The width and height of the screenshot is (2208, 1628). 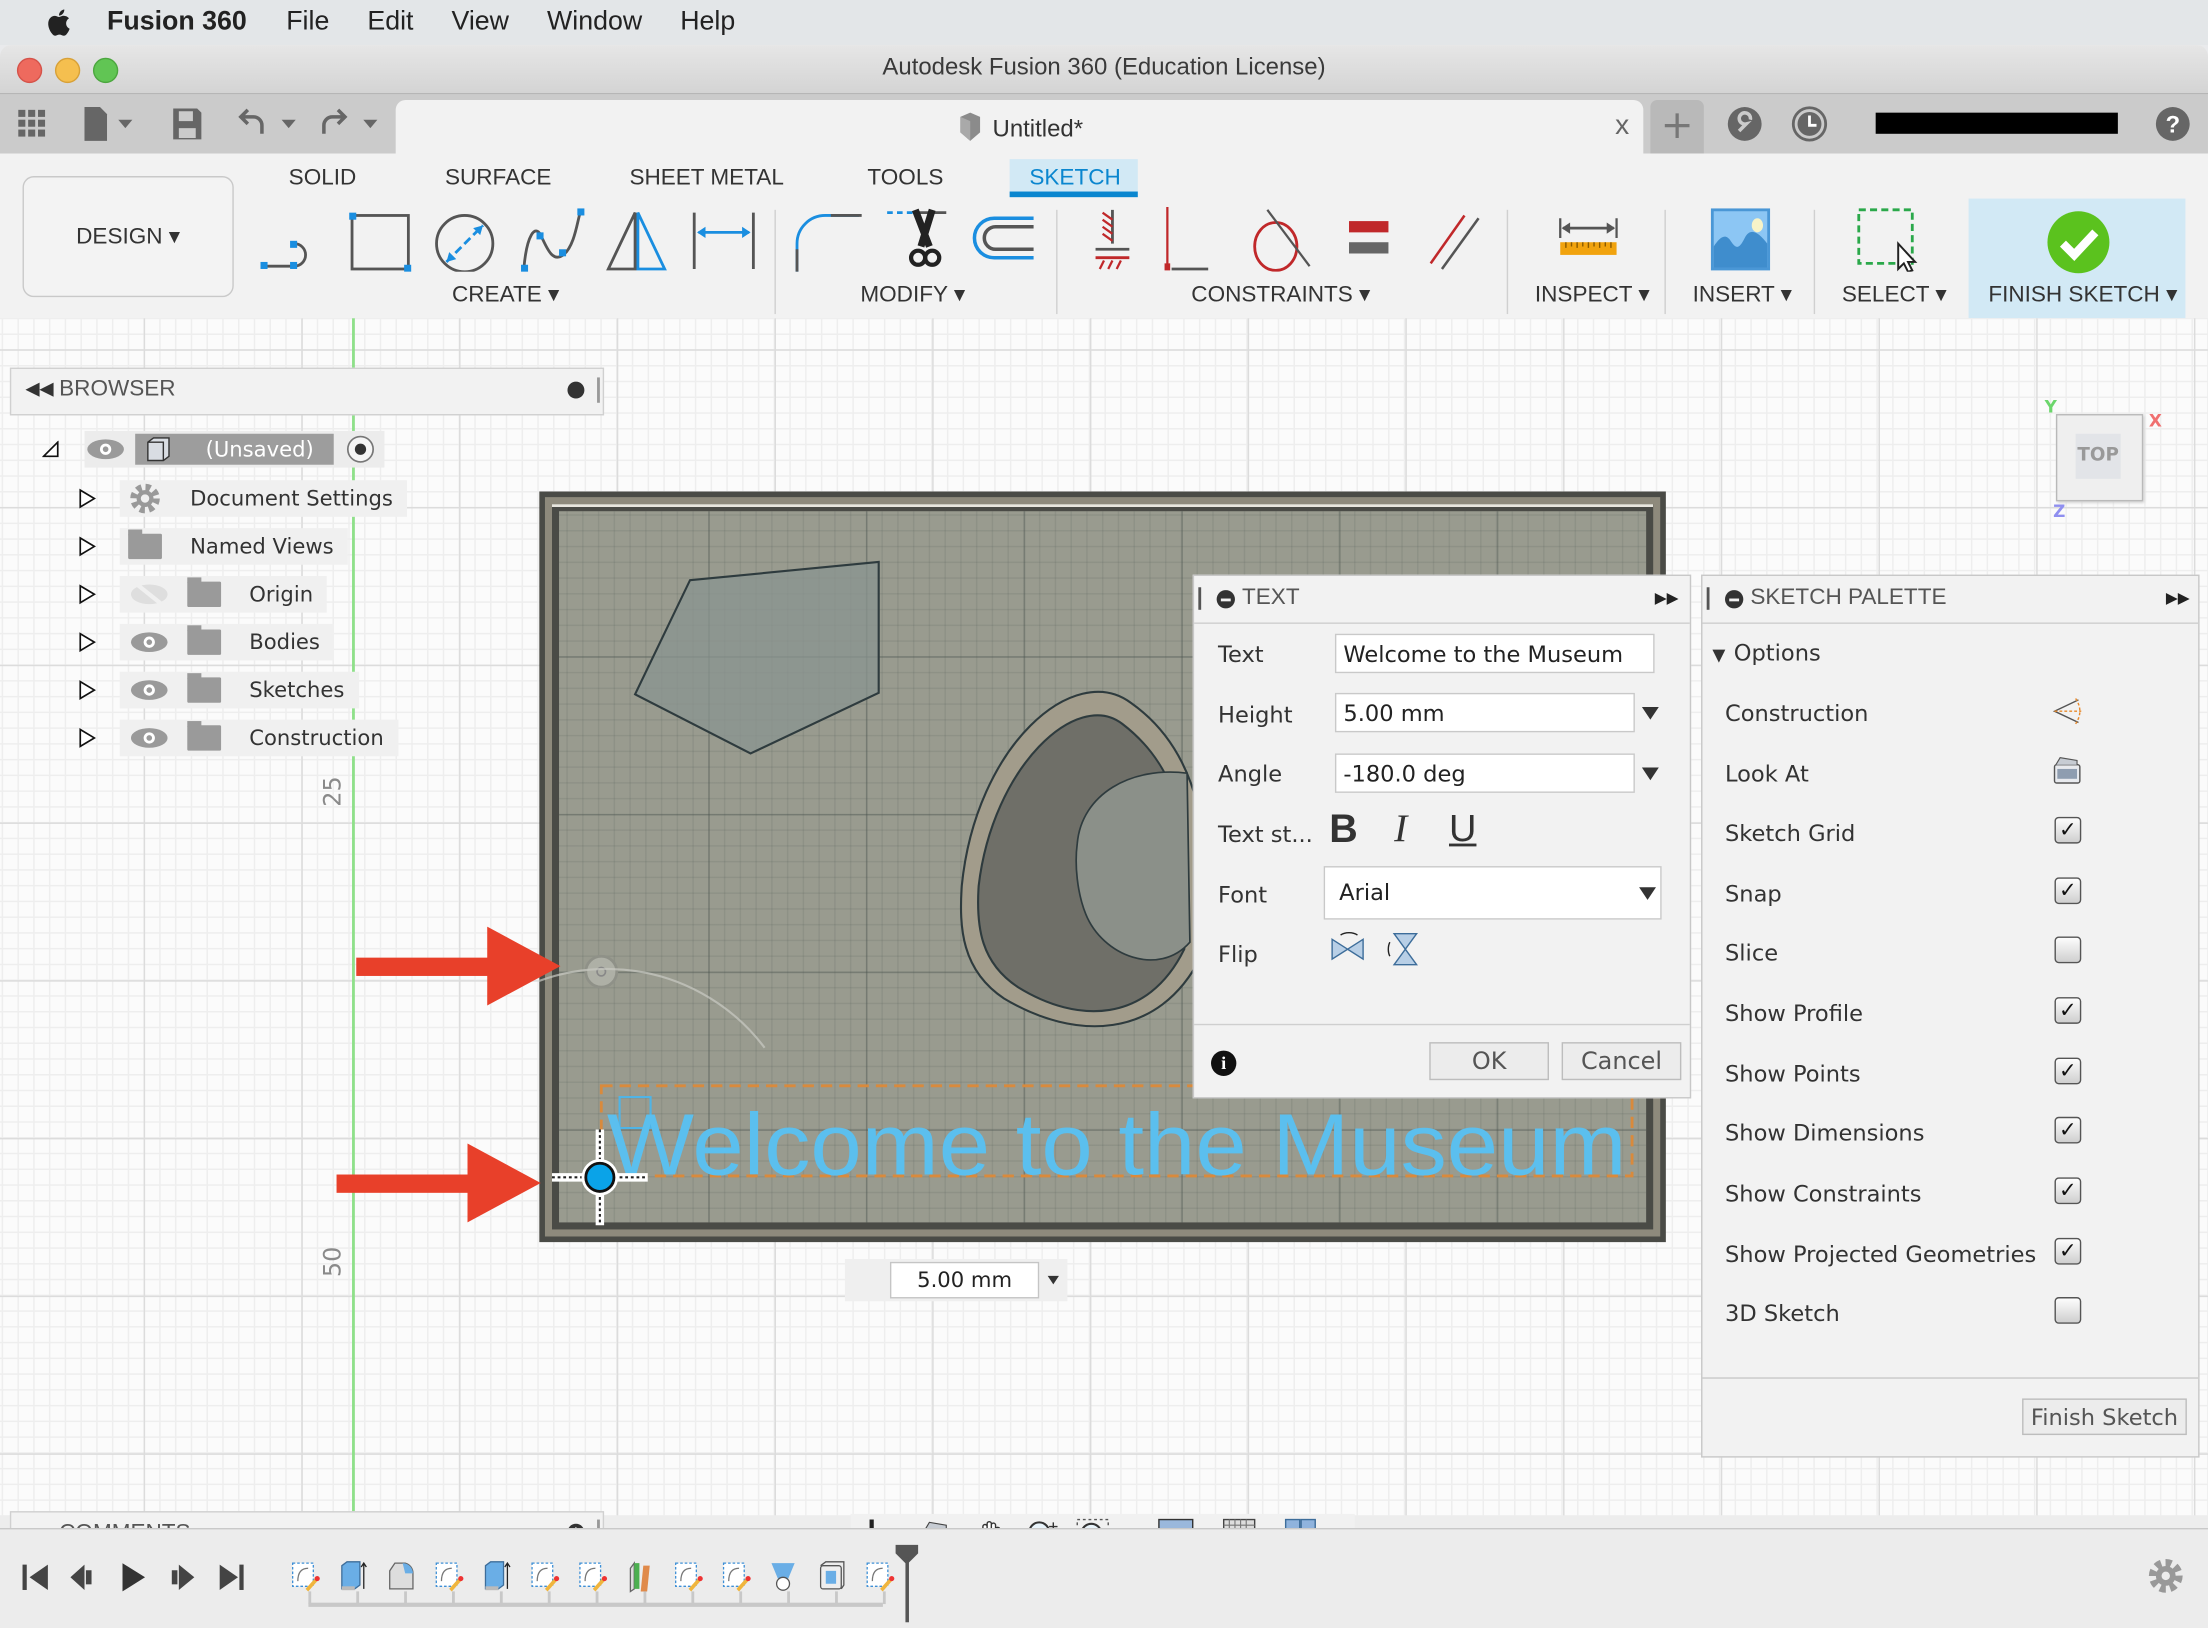 I want to click on sketch-palette-header: SKETCH PALETTE ▶▶, so click(x=1950, y=600).